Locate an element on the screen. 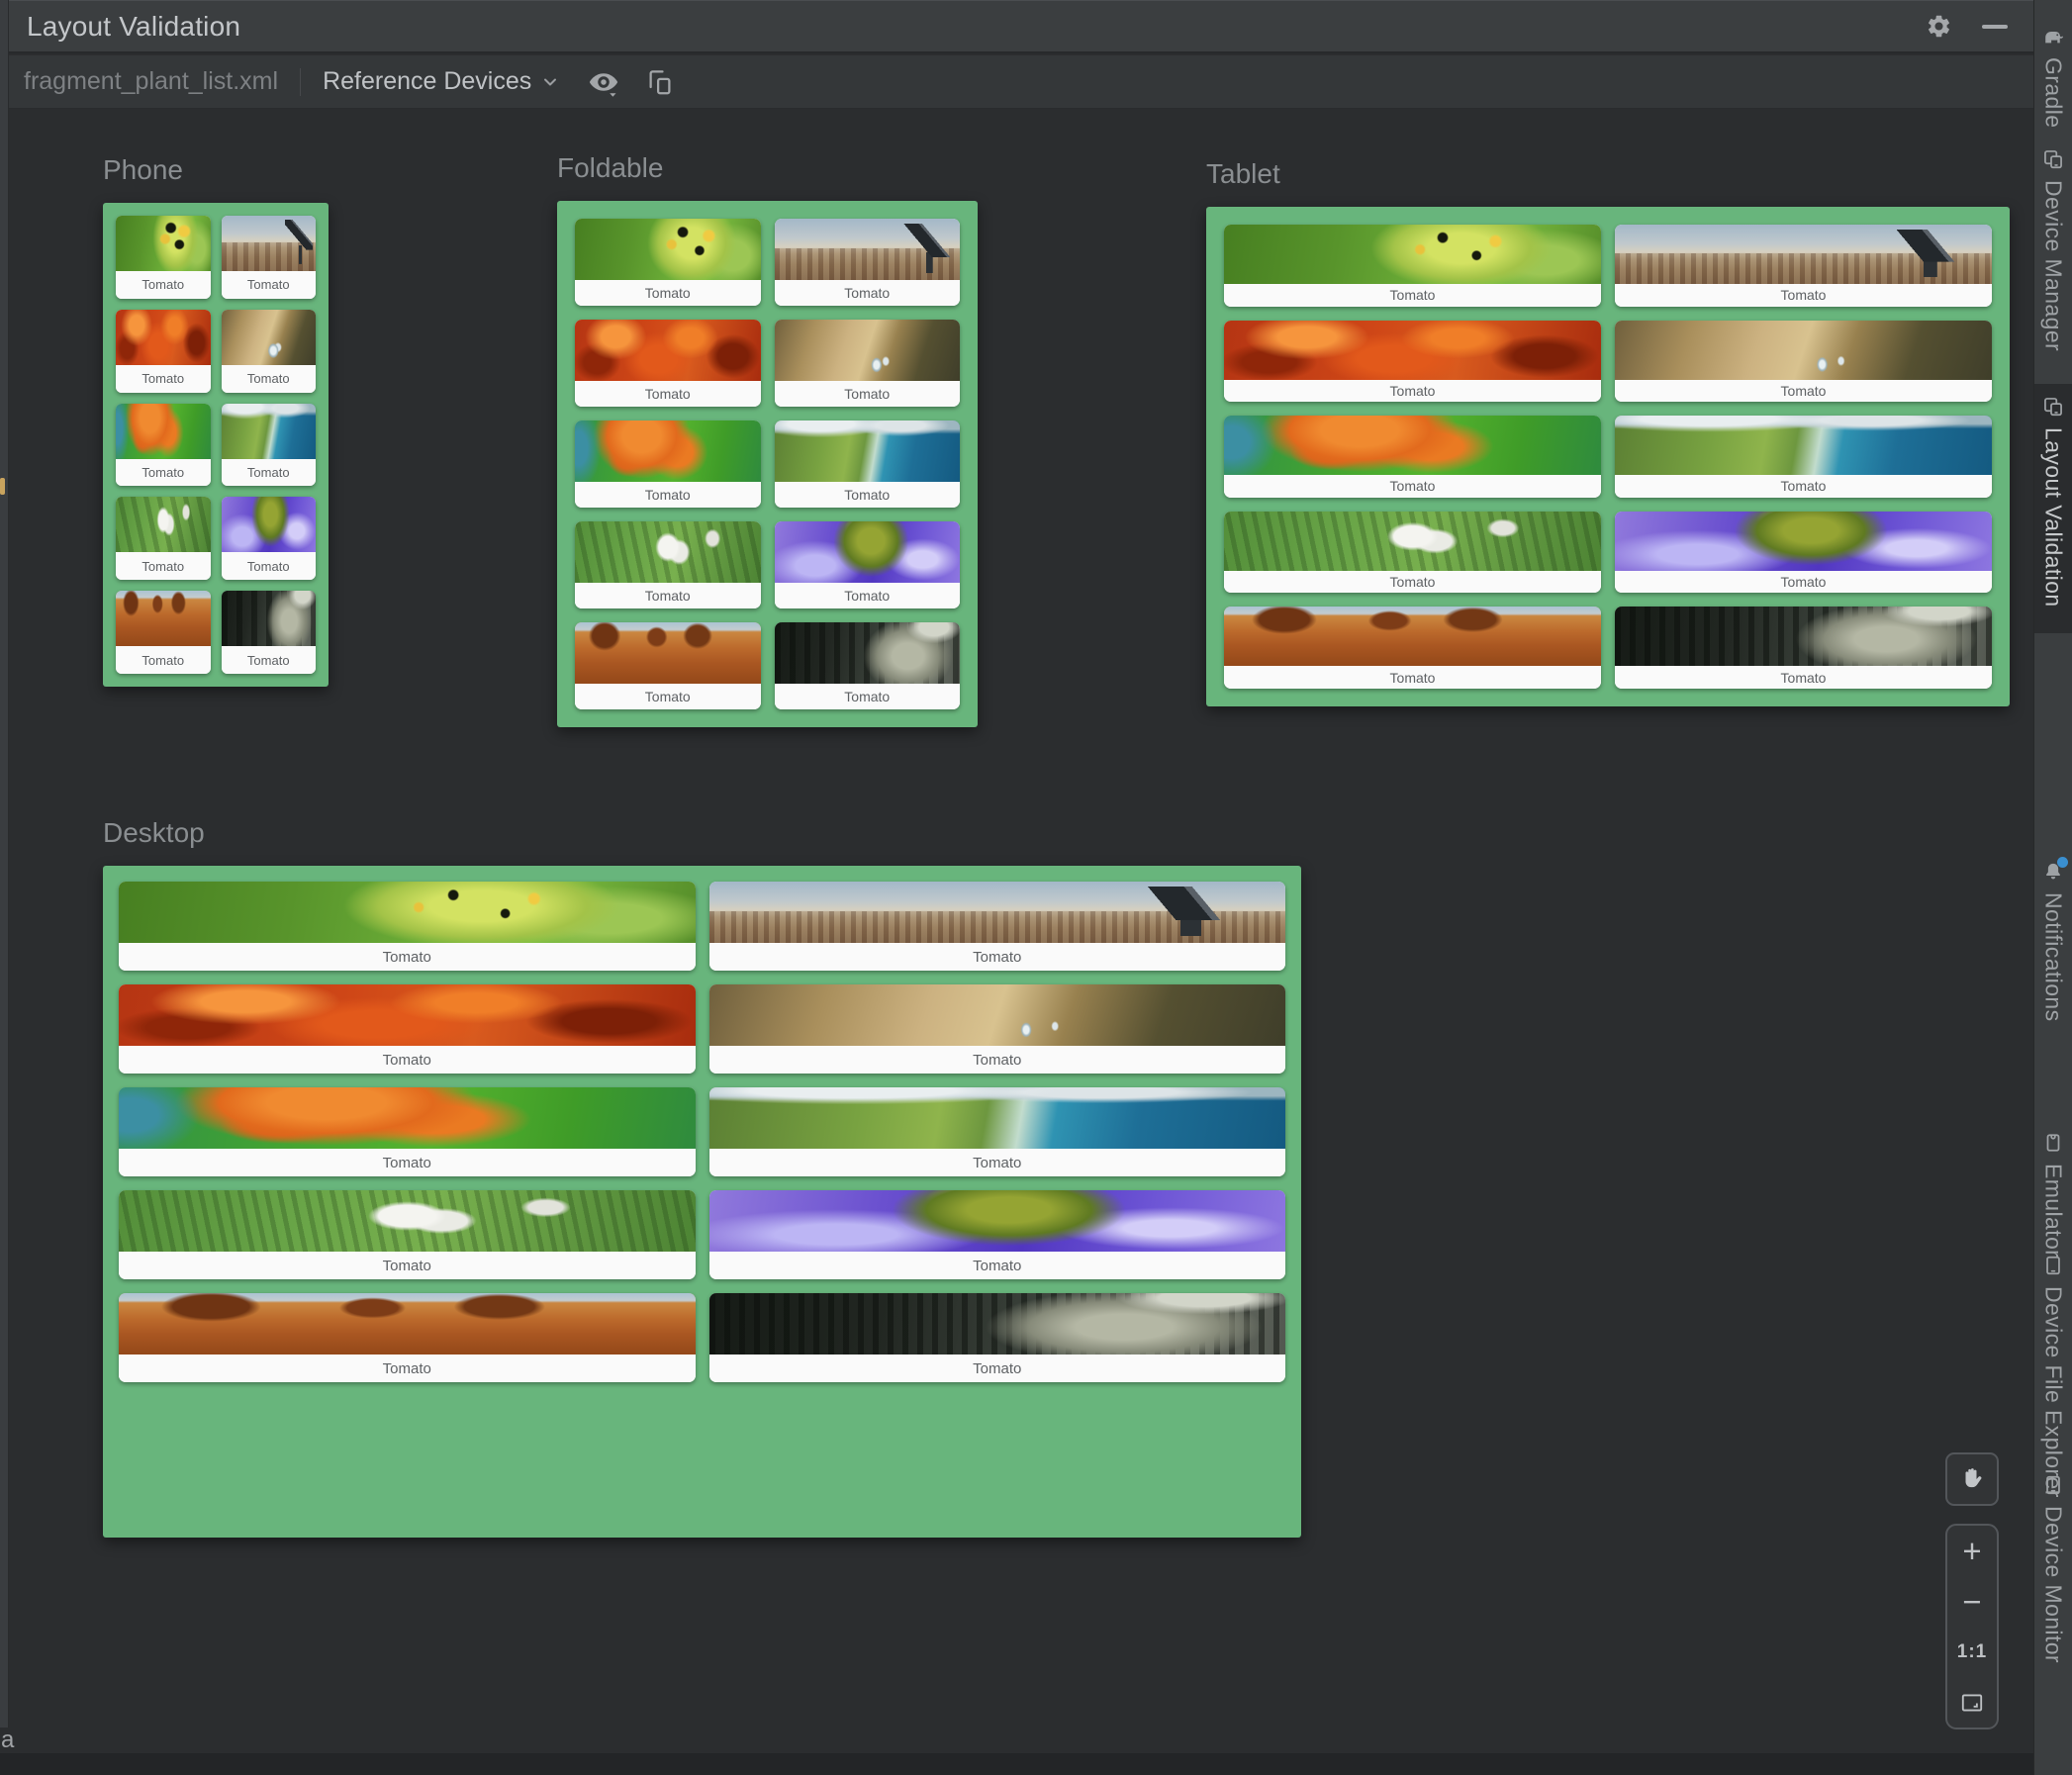  preview-label-desktop: Desktop is located at coordinates (154, 832).